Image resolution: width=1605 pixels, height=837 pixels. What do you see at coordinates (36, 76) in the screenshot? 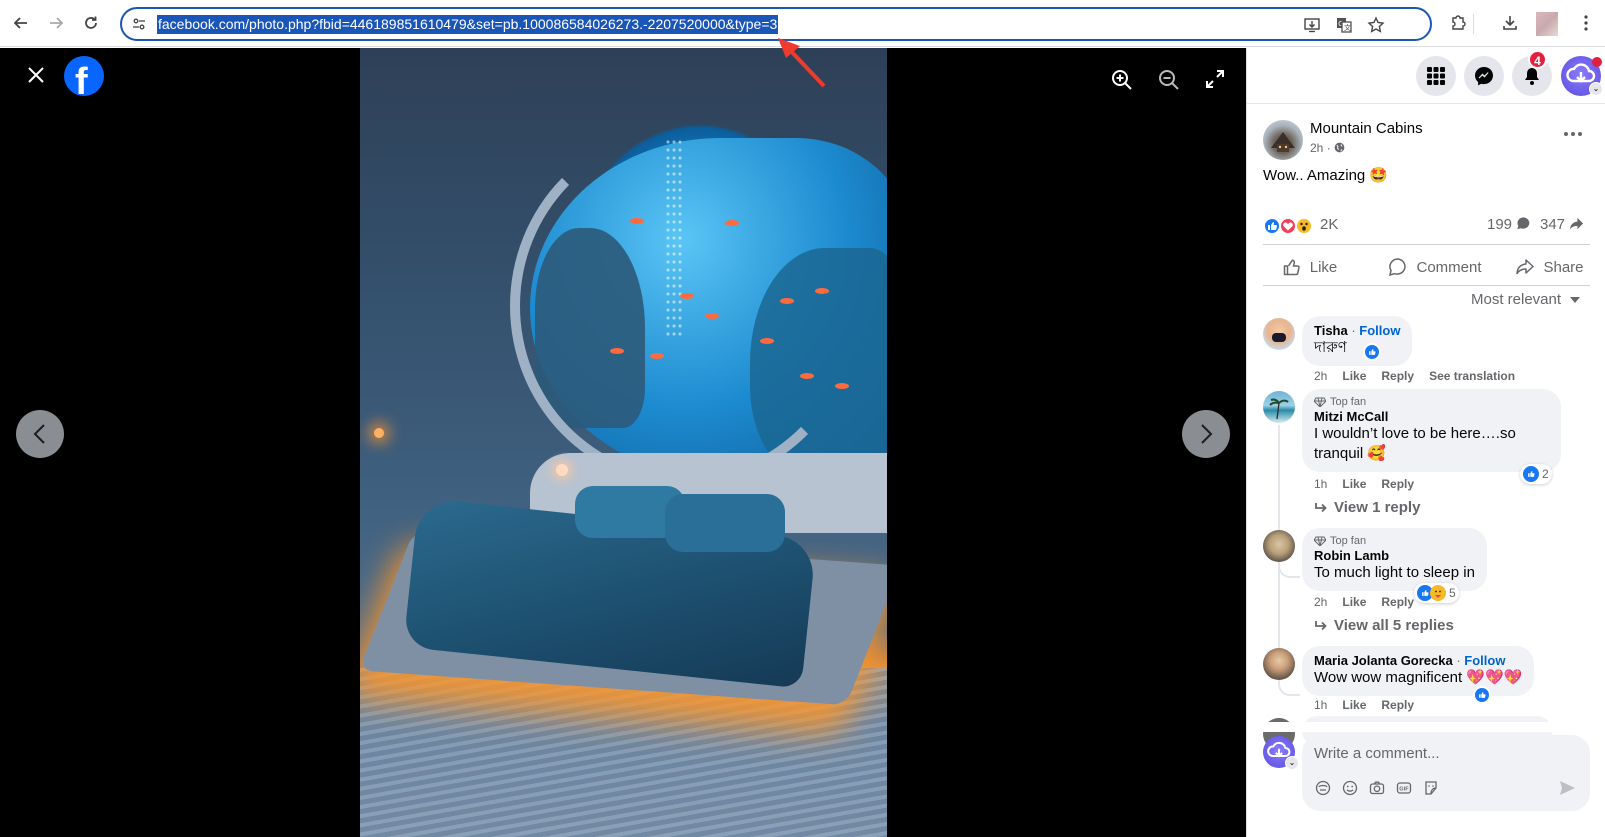
I see `close-viewer-button` at bounding box center [36, 76].